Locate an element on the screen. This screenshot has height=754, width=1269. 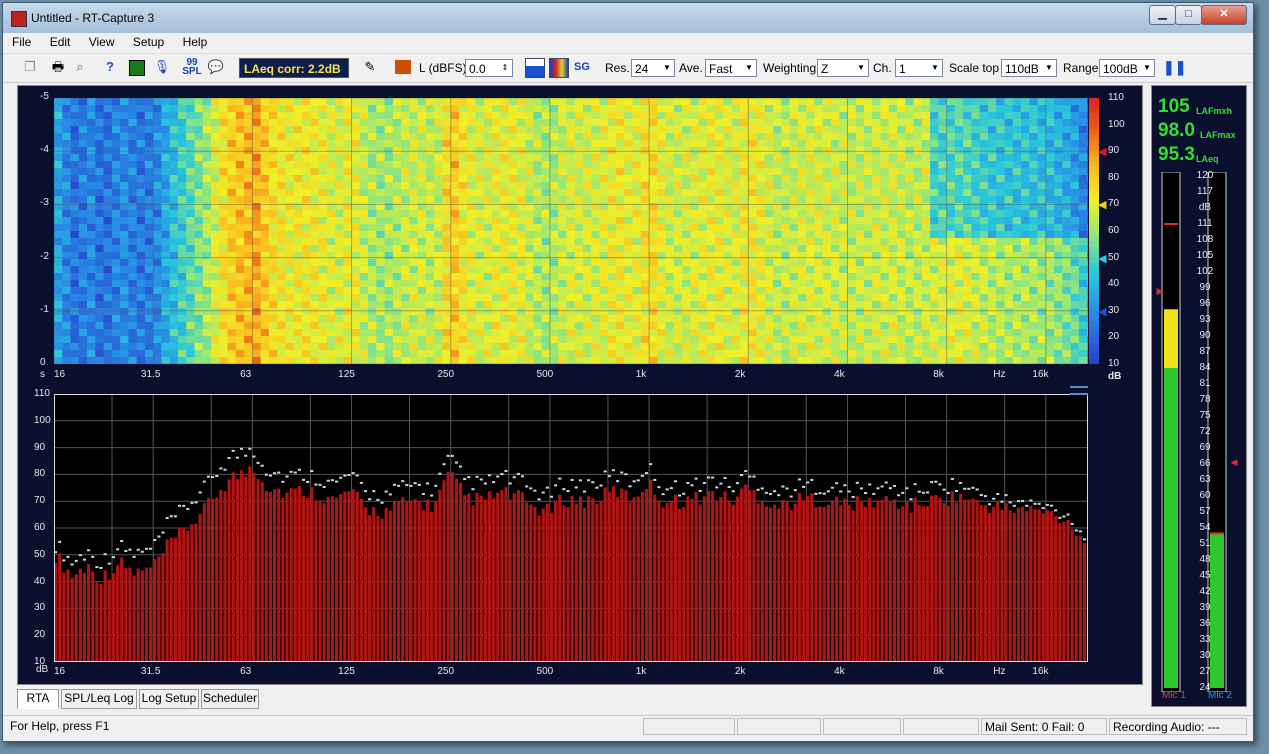
print-icon: 🖶 is located at coordinates (58, 67).